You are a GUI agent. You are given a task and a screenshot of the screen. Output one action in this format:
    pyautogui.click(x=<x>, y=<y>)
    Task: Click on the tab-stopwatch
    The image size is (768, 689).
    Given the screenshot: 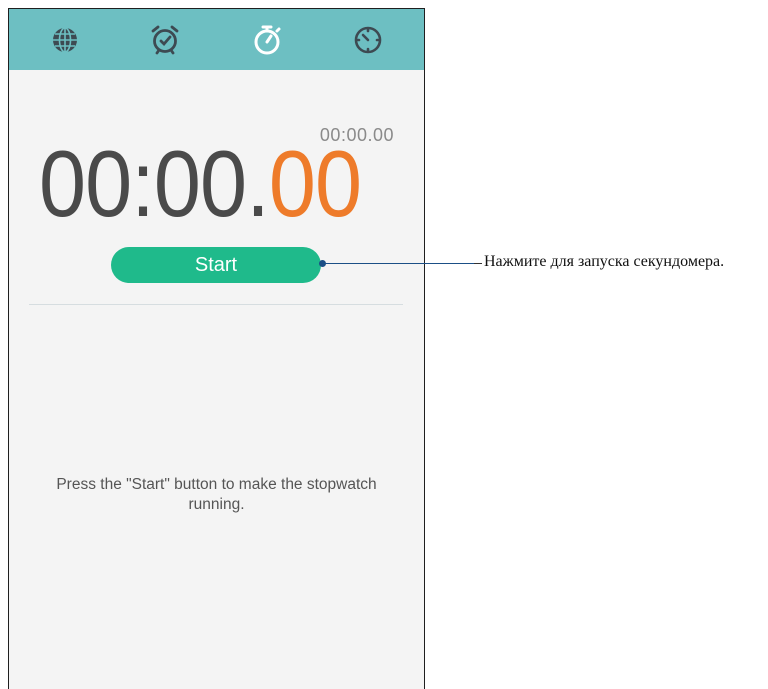 What is the action you would take?
    pyautogui.click(x=267, y=40)
    